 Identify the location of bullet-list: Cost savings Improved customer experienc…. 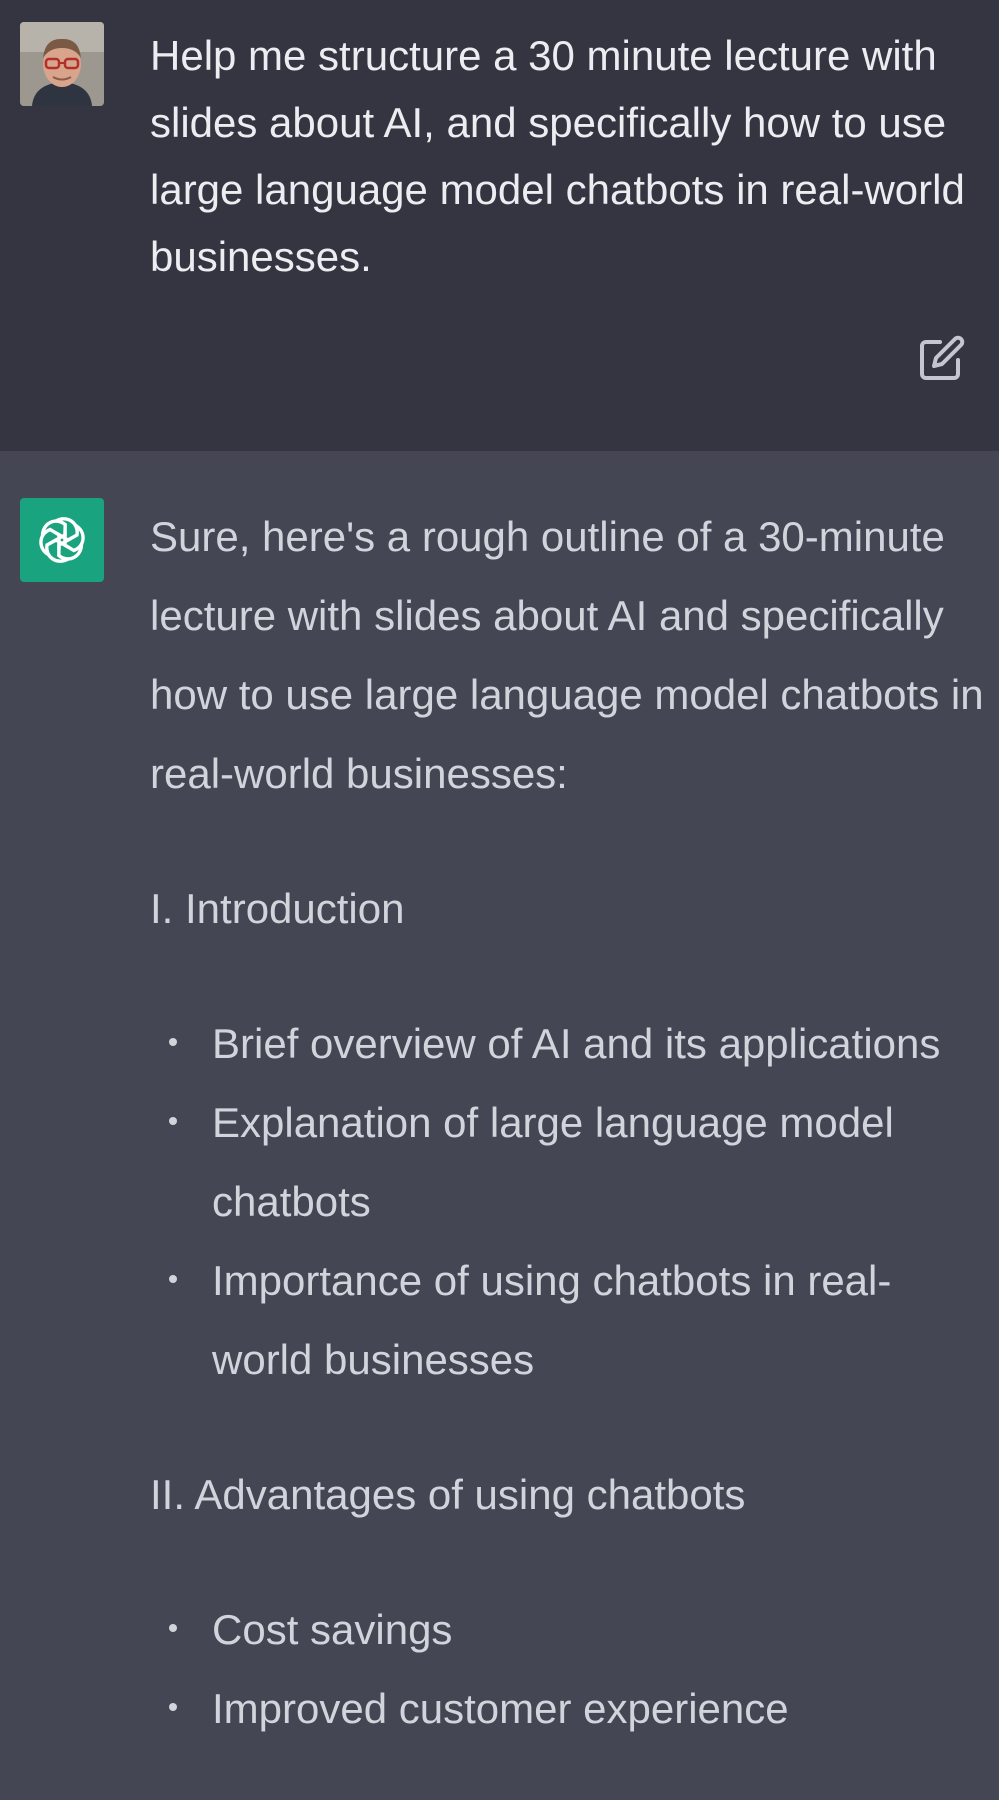
(570, 1669).